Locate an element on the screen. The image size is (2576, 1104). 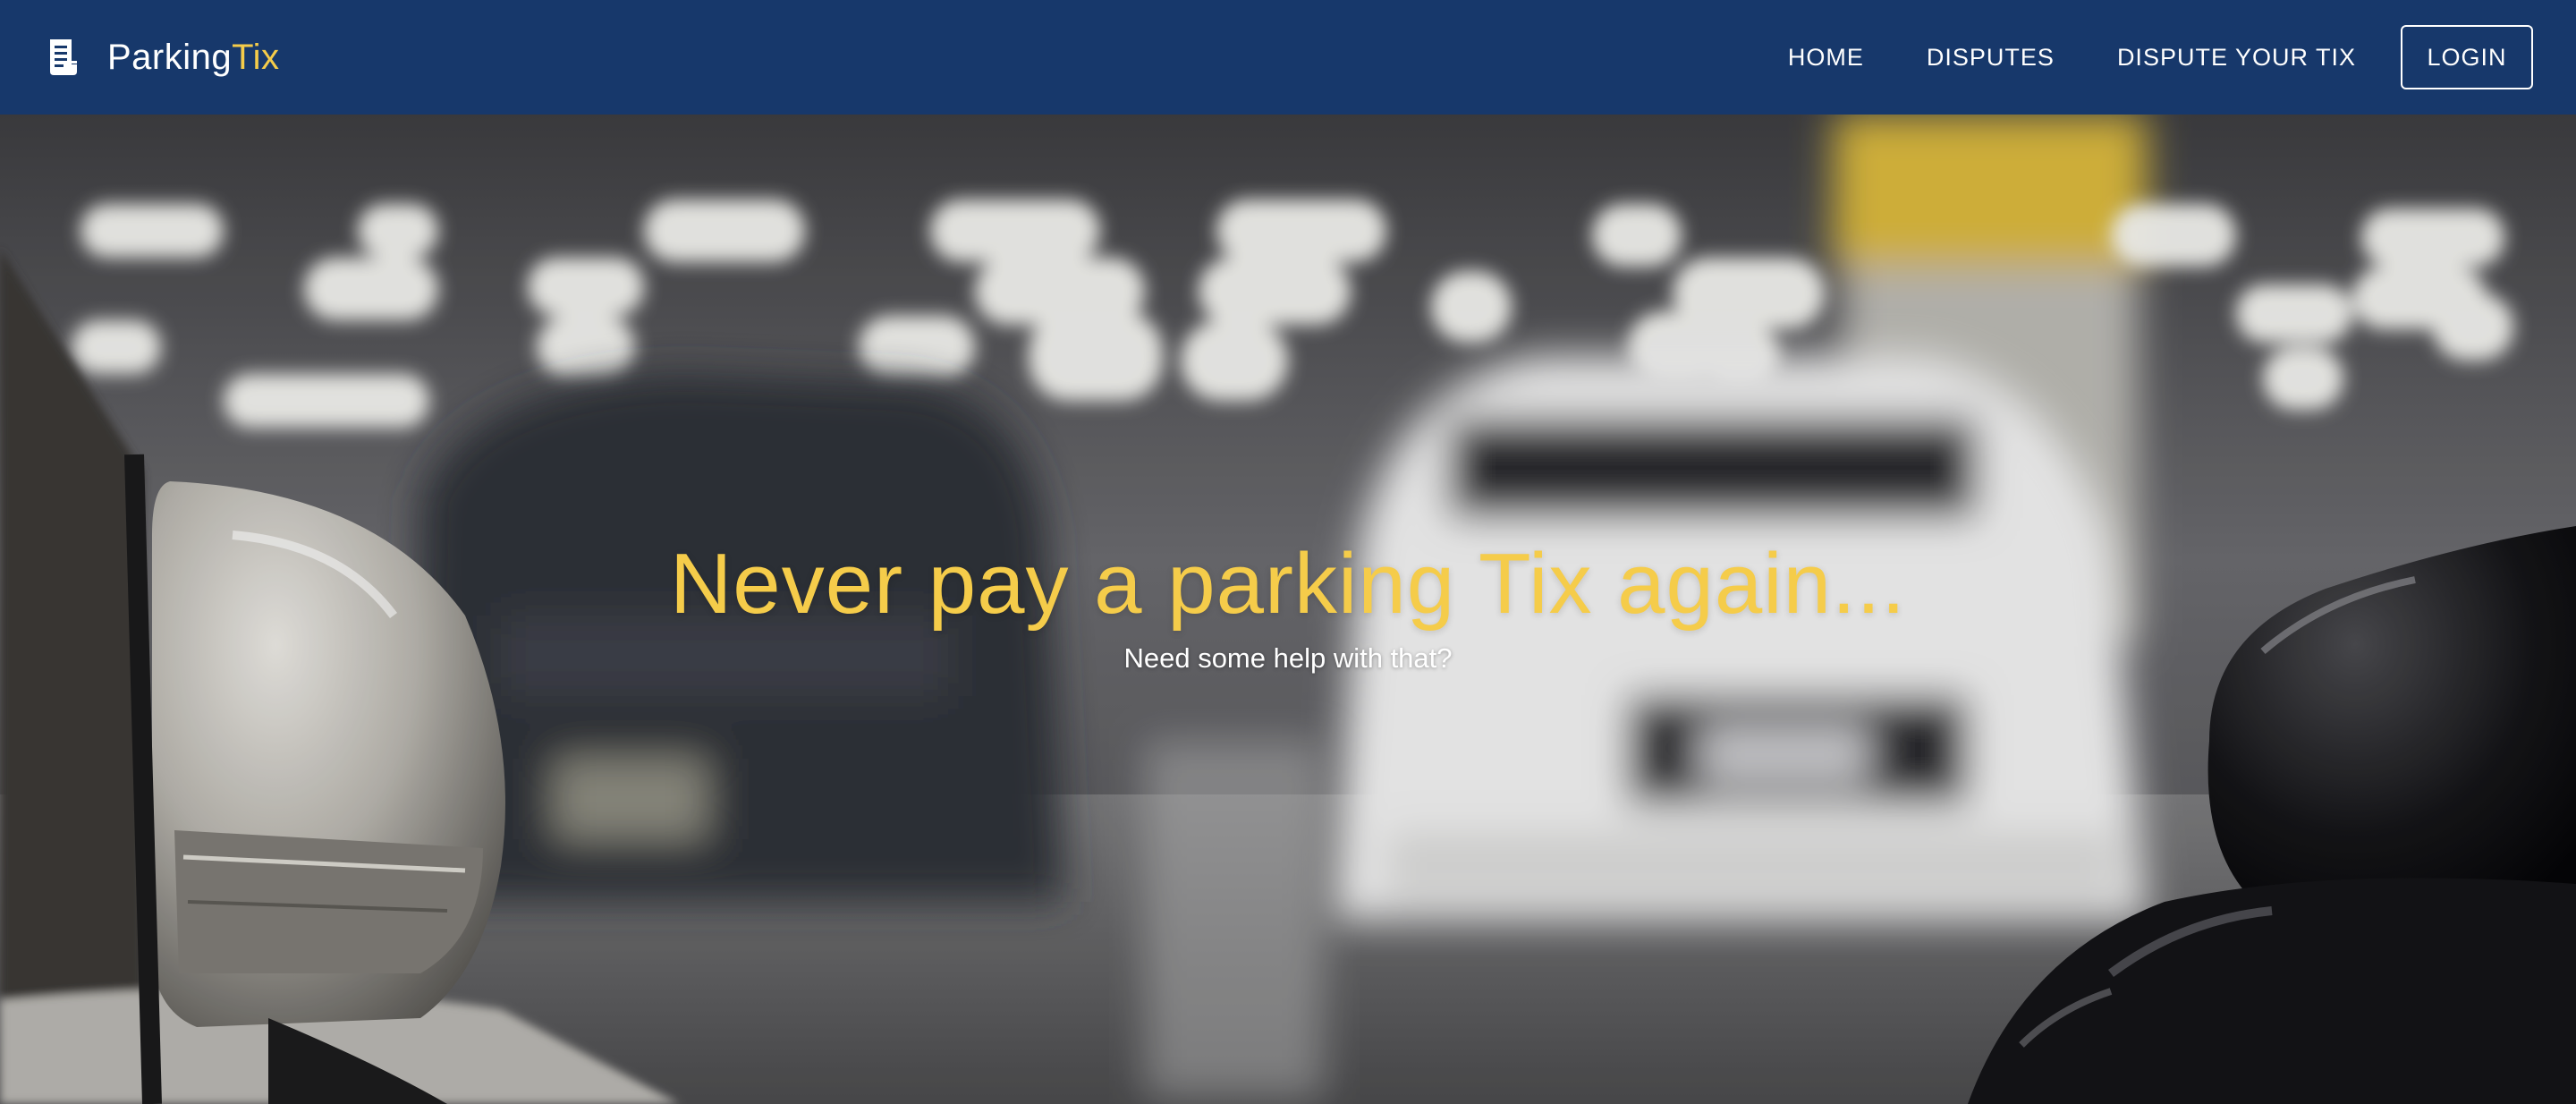
nav-links: HOME DISPUTES DISPUTE YOUR TIX LOGIN is located at coordinates (2160, 57).